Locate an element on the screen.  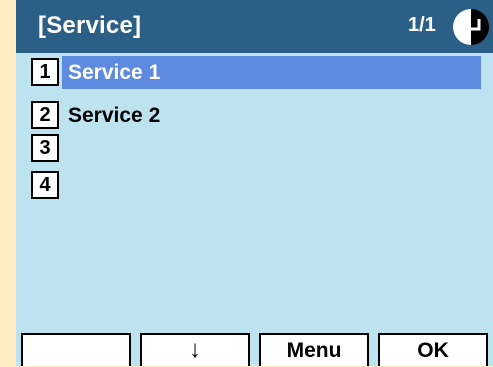
softkey-ok: OK is located at coordinates (433, 349).